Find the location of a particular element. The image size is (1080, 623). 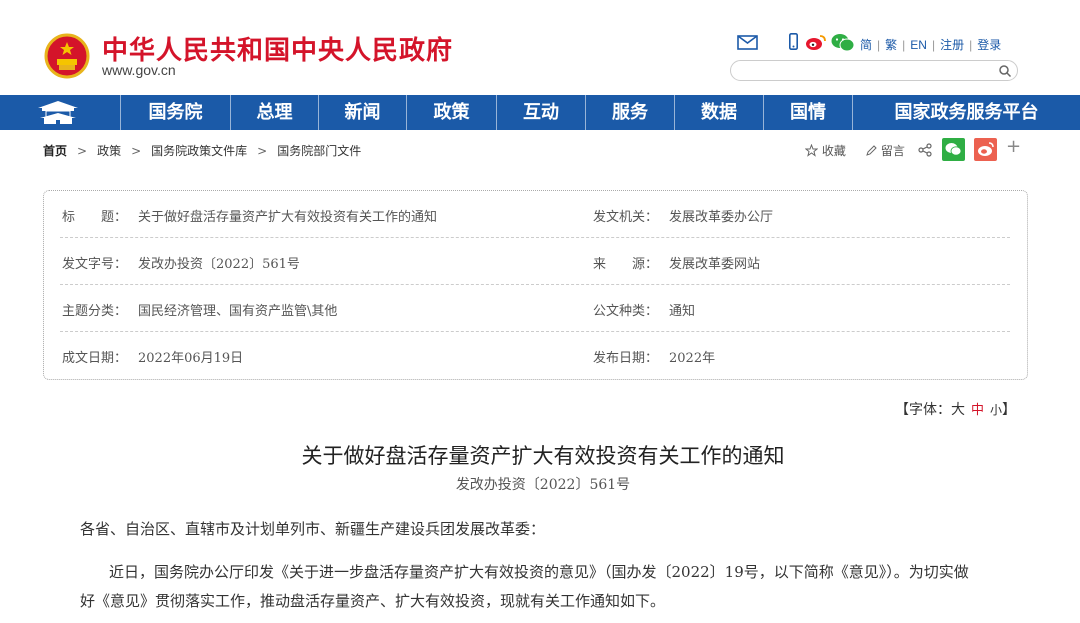

issuer-value: 发展改革委办公厅 is located at coordinates (721, 217).